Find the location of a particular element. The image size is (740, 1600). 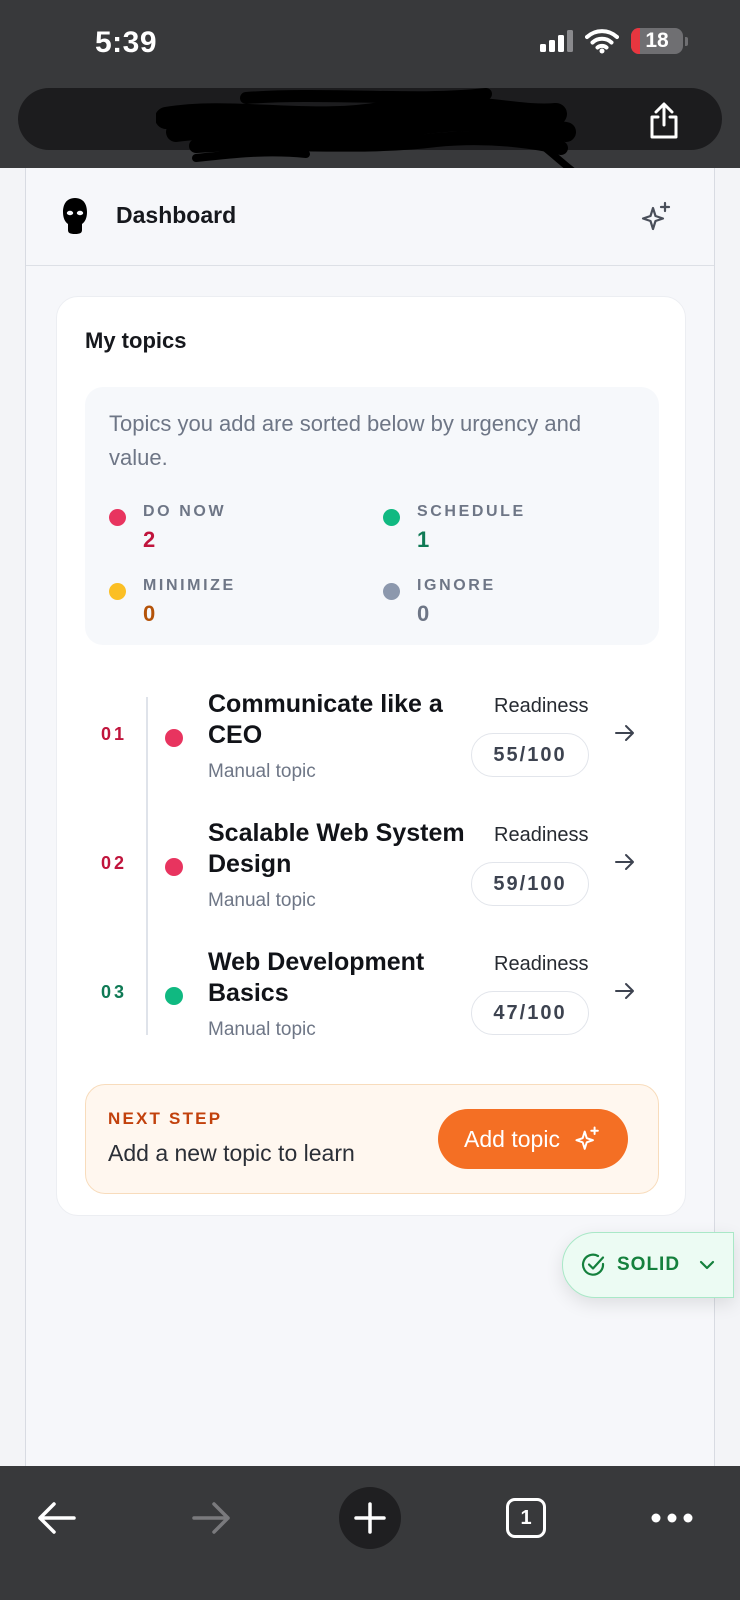

readiness-score: 55/100 is located at coordinates (530, 755).